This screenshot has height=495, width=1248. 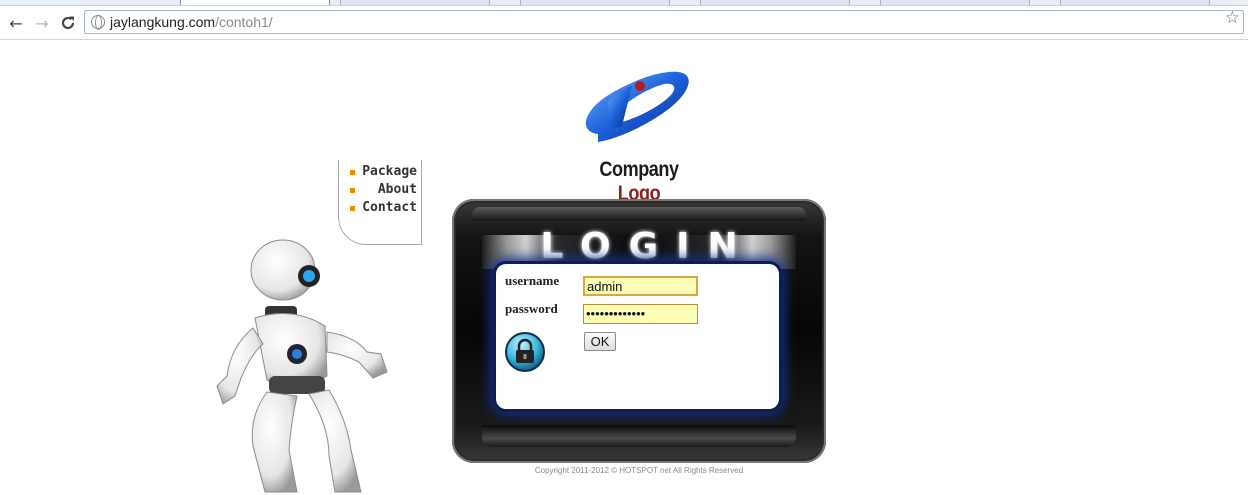 What do you see at coordinates (163, 22) in the screenshot?
I see `url-host: jaylangkung.com` at bounding box center [163, 22].